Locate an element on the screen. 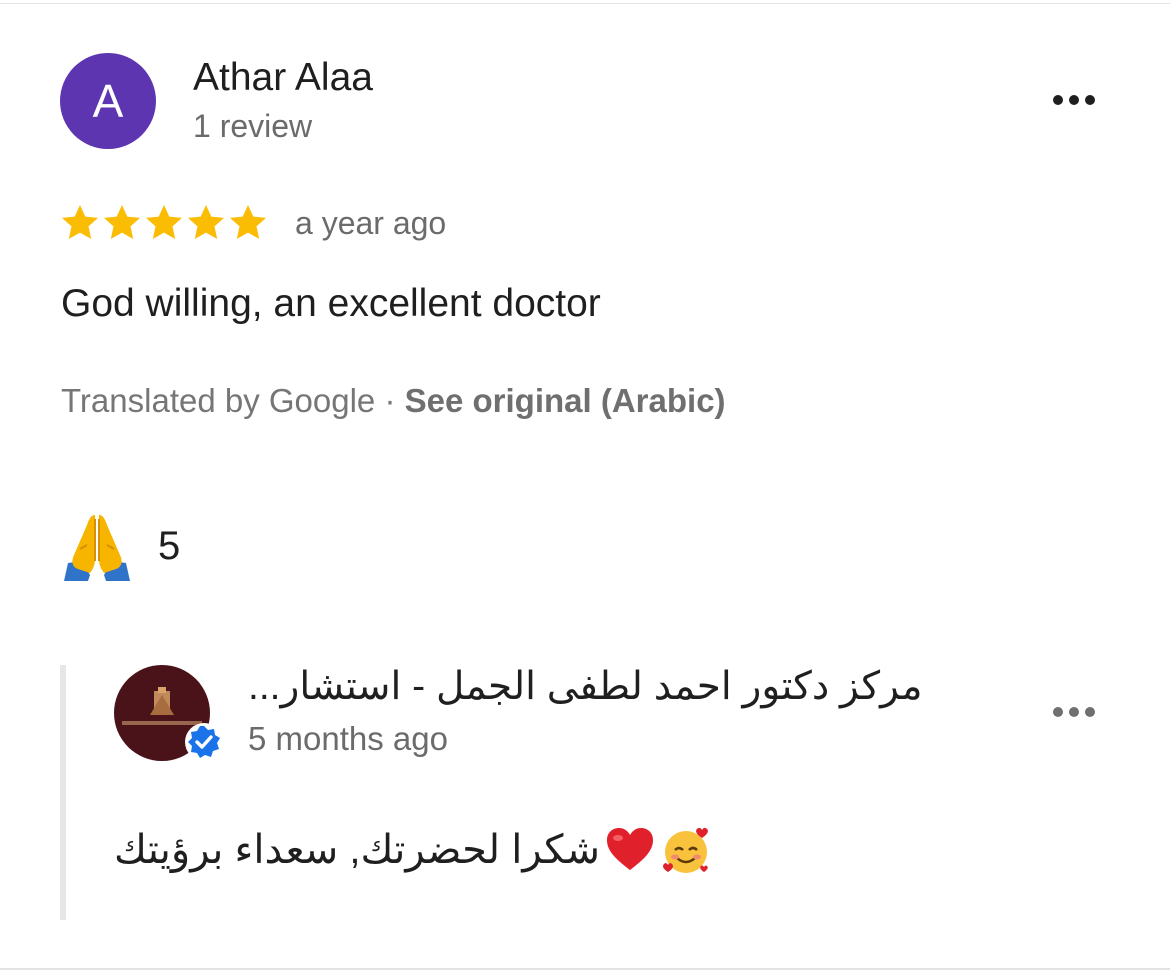 The width and height of the screenshot is (1170, 971). owner-reply-text: شكرا لحضرتك, سعداء برؤيتك is located at coordinates (357, 850).